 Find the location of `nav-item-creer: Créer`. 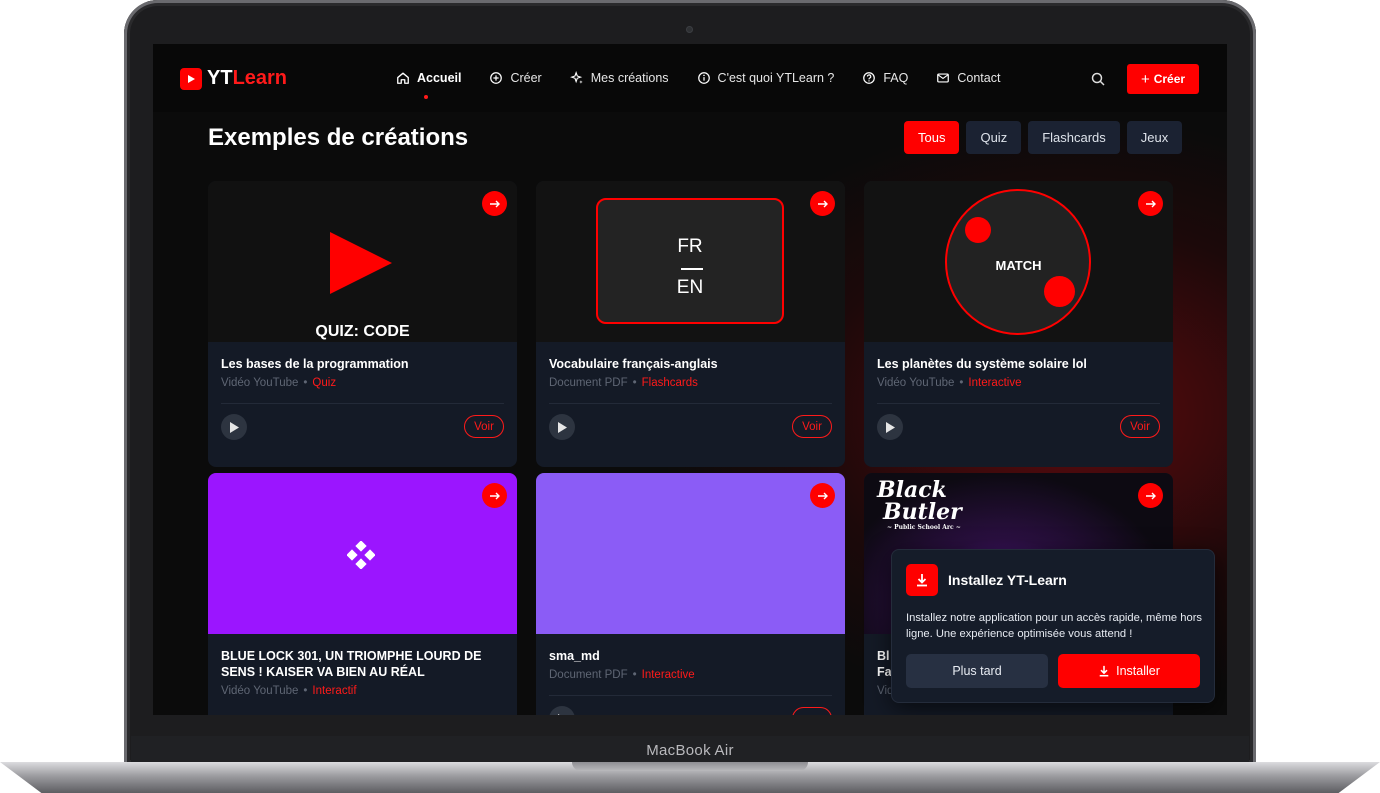

nav-item-creer: Créer is located at coordinates (515, 78).